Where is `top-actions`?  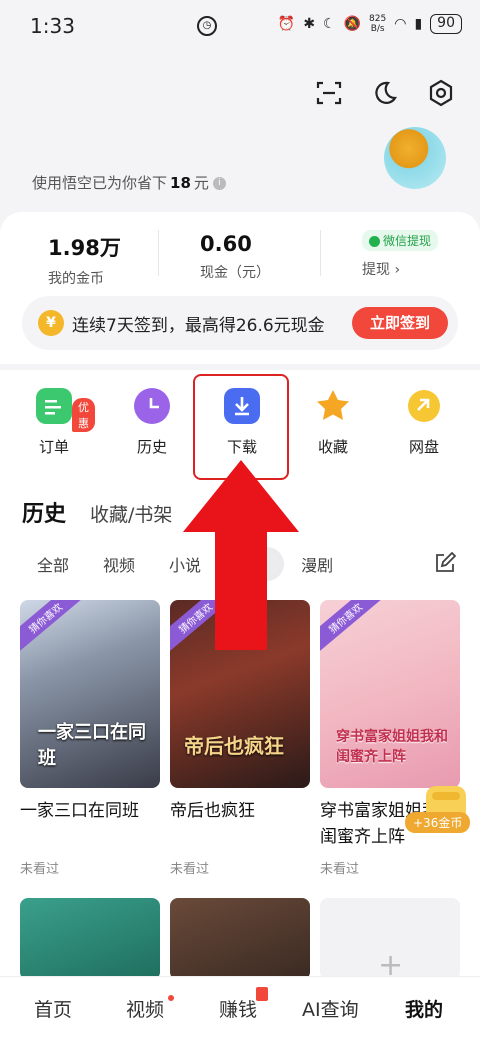
top-actions is located at coordinates (385, 93).